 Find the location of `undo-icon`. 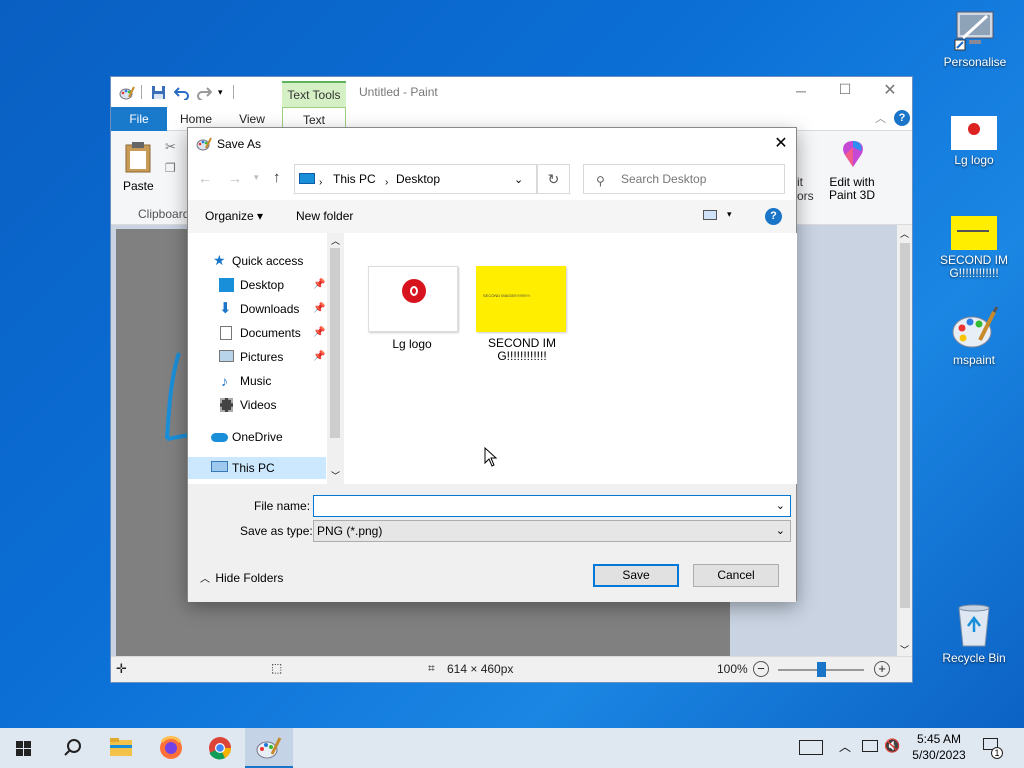

undo-icon is located at coordinates (181, 93).